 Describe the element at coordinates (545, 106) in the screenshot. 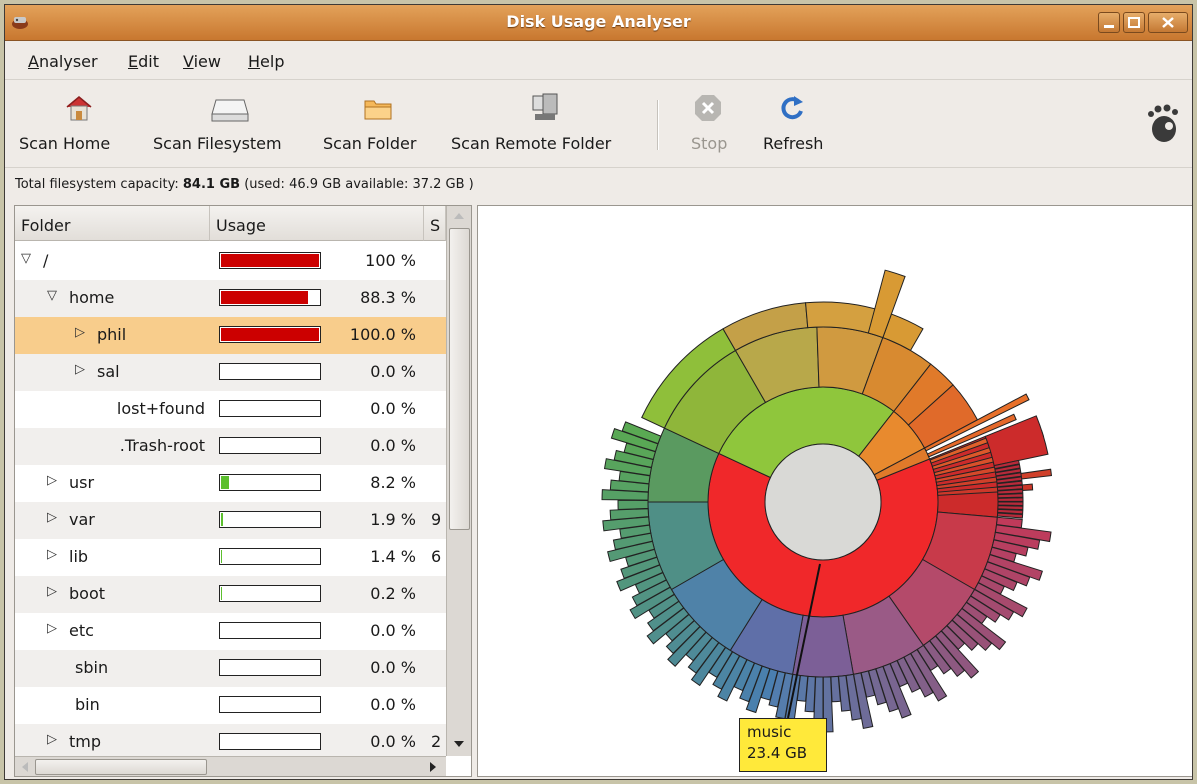

I see `network-server-icon` at that location.